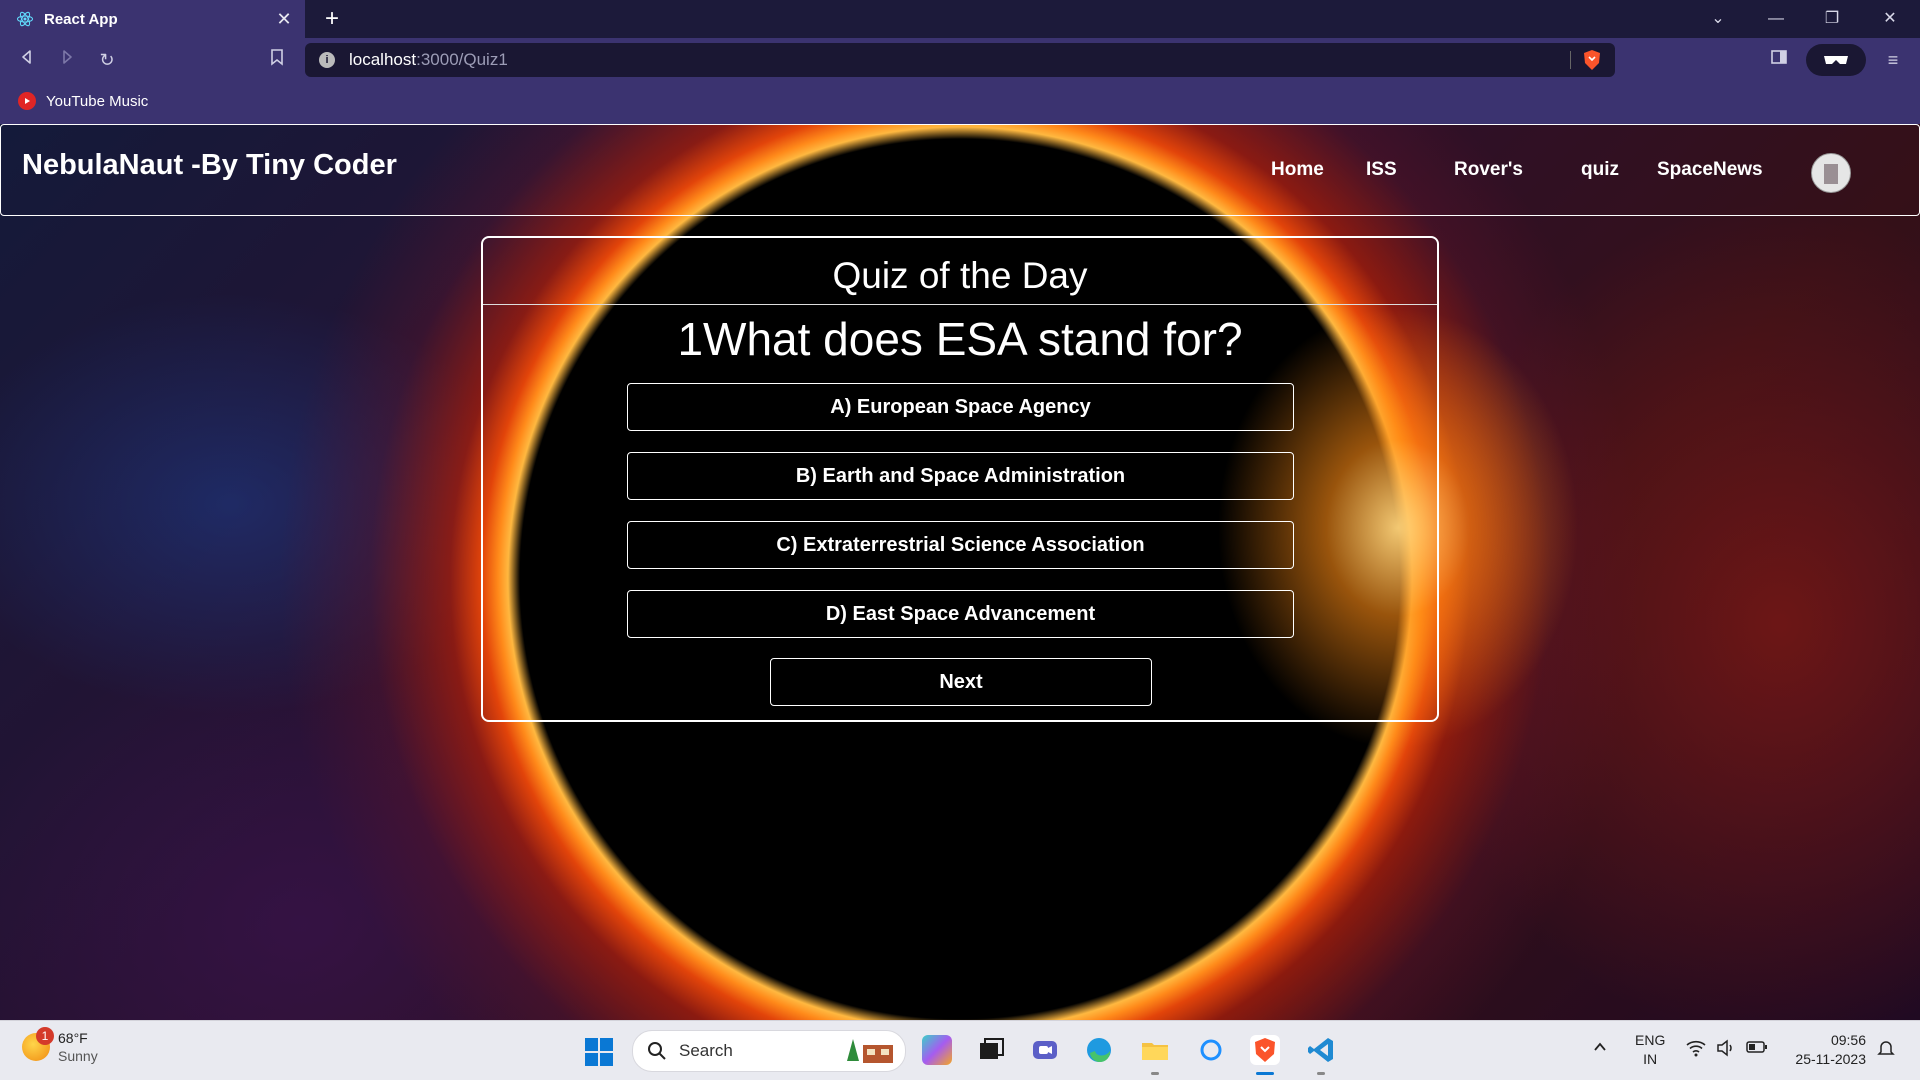  What do you see at coordinates (657, 1051) in the screenshot?
I see `search-icon` at bounding box center [657, 1051].